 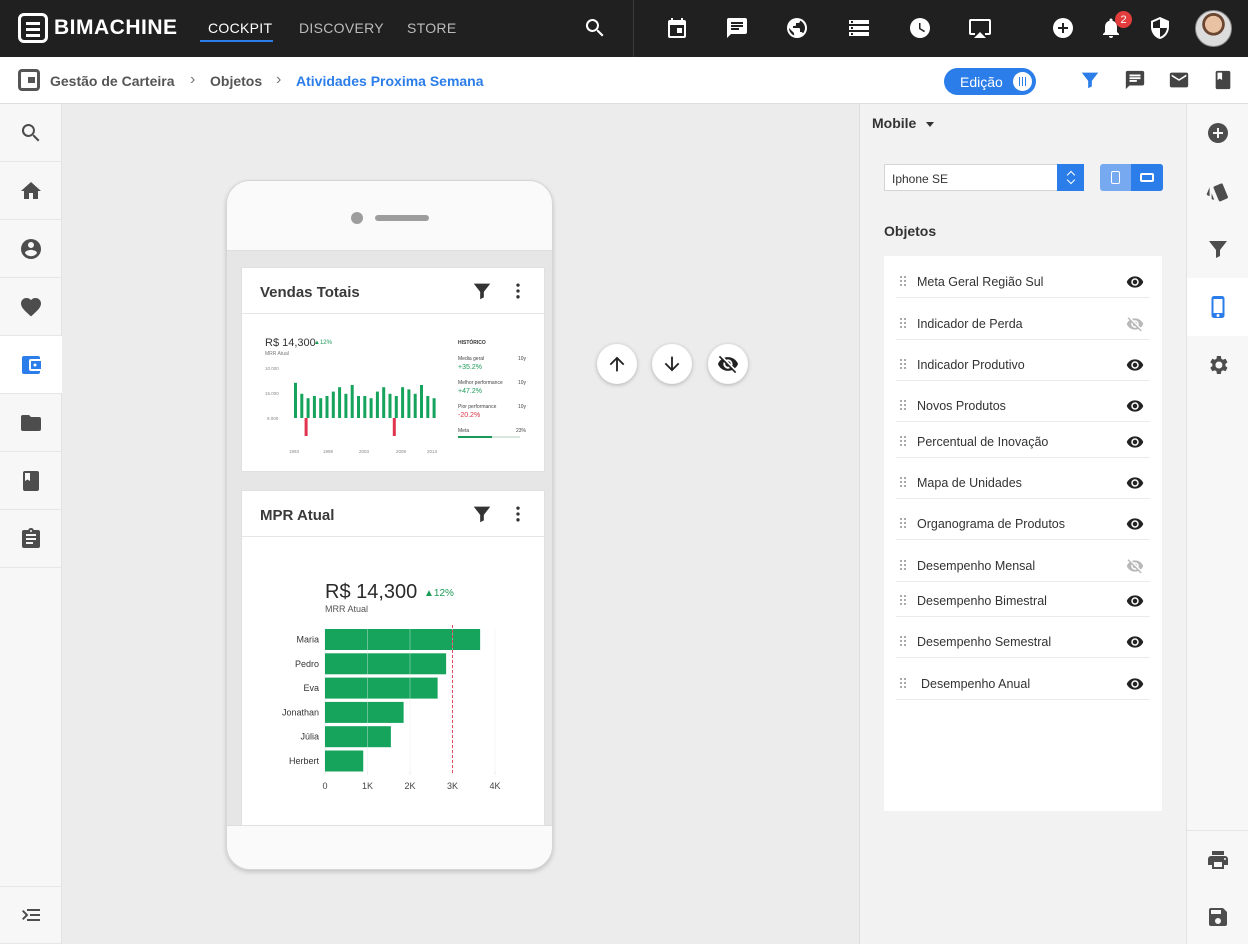 I want to click on list-item: Desempenho Anual, so click(x=1023, y=683).